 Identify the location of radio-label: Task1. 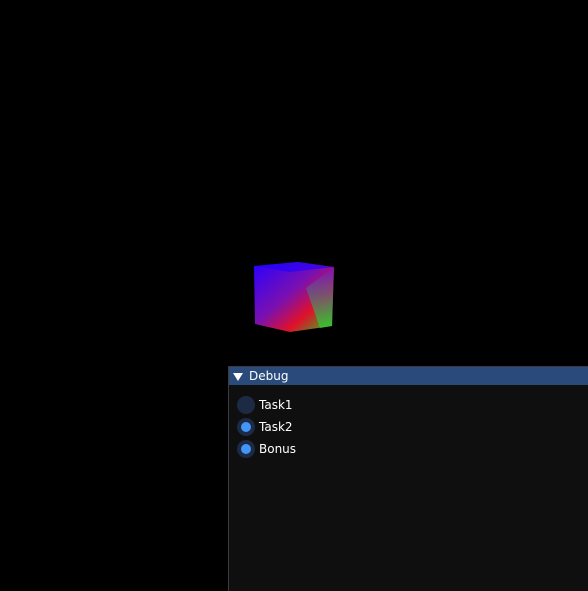
(276, 405).